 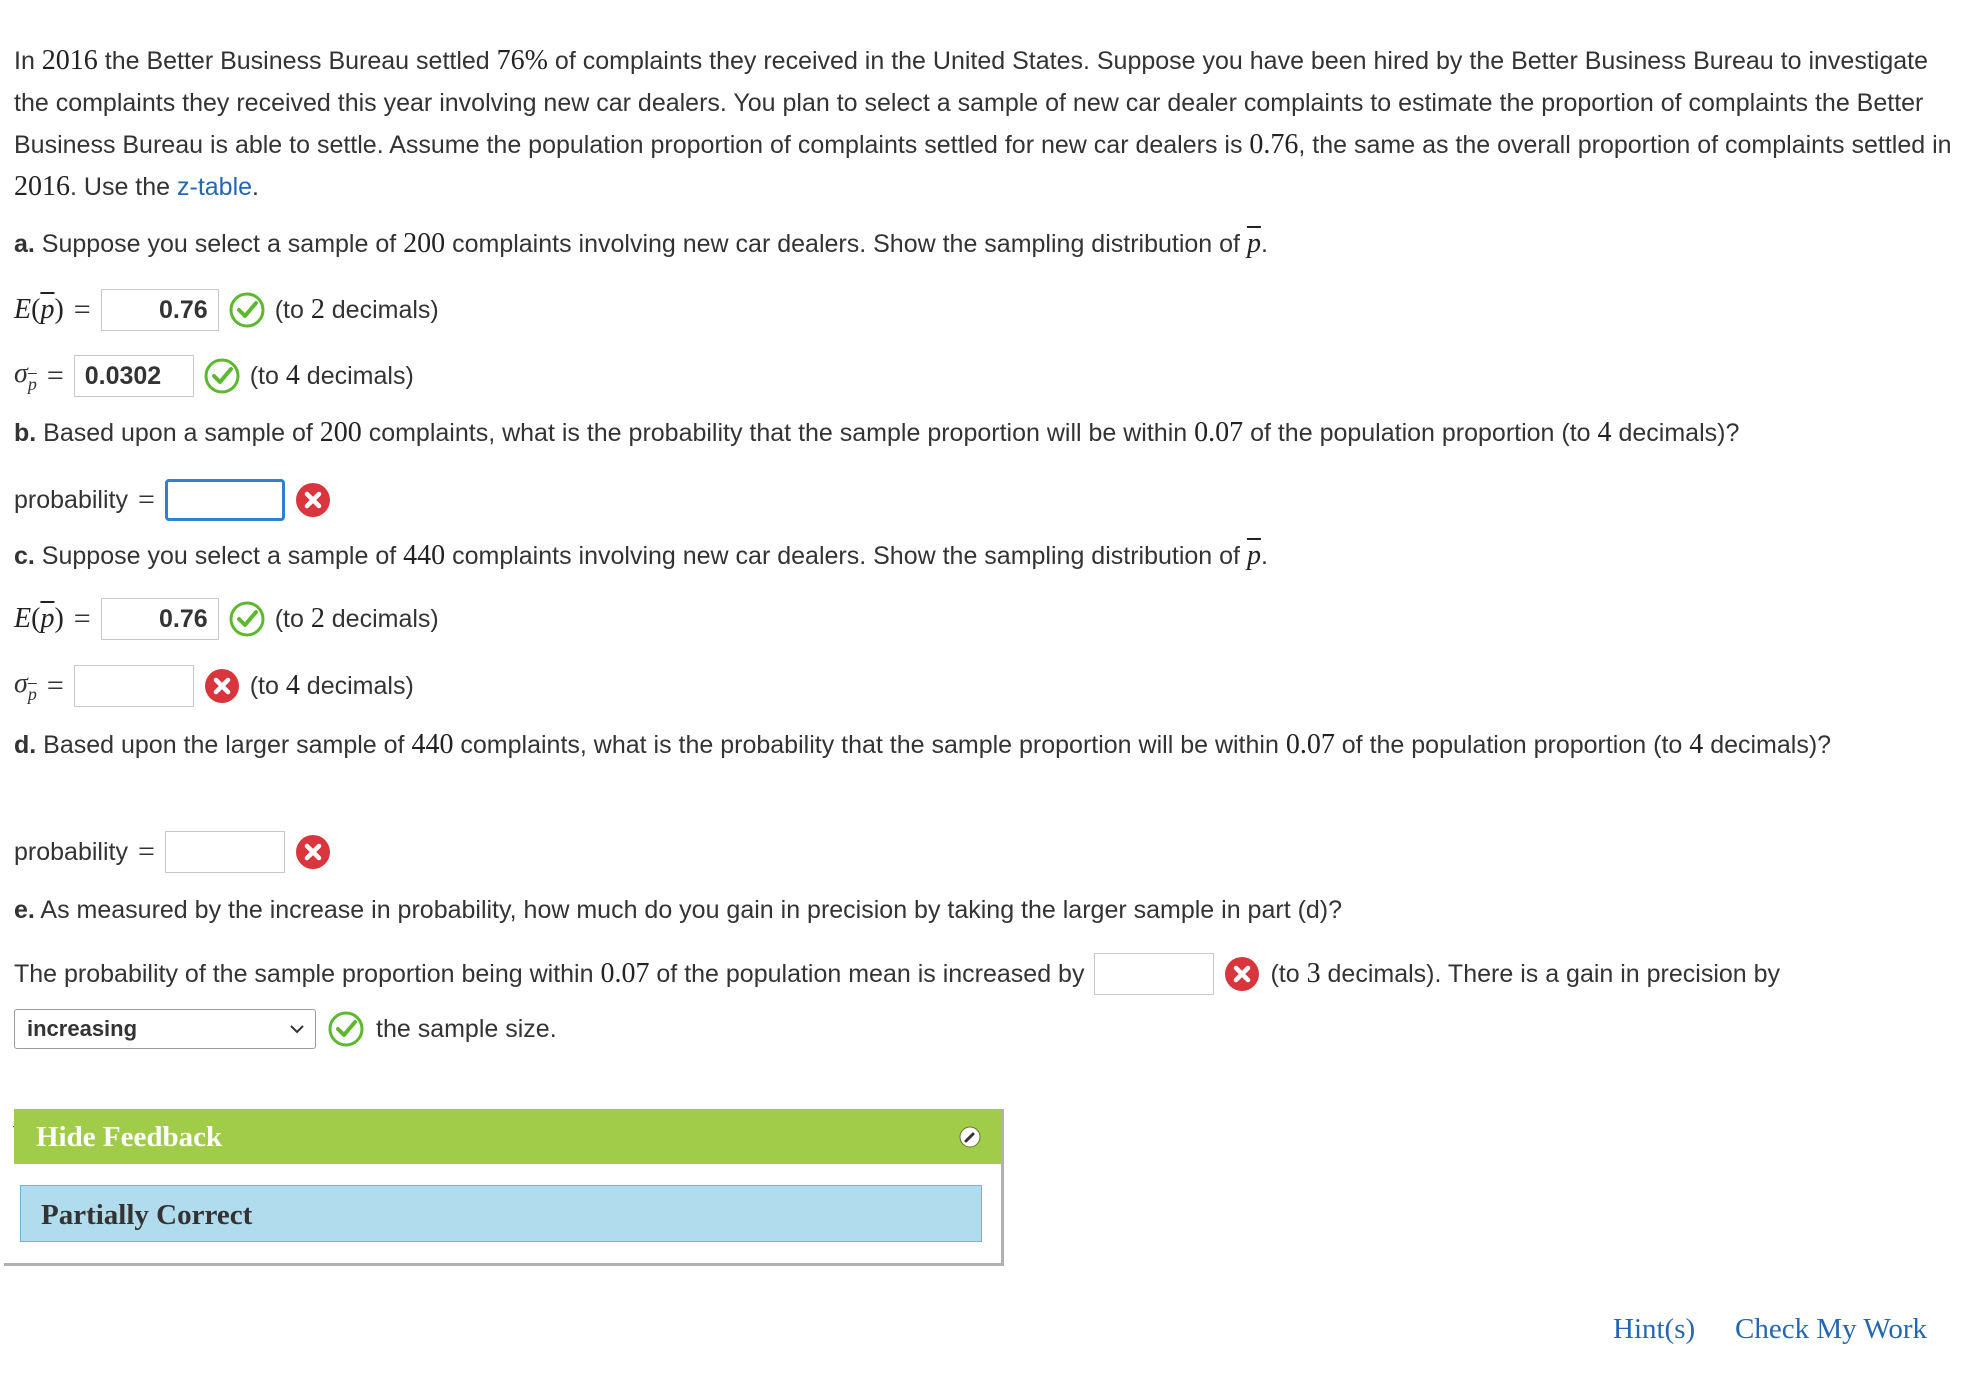 What do you see at coordinates (226, 619) in the screenshot?
I see `answer-row-c-expected: E(p) = 0.76 (to 2 decimals)` at bounding box center [226, 619].